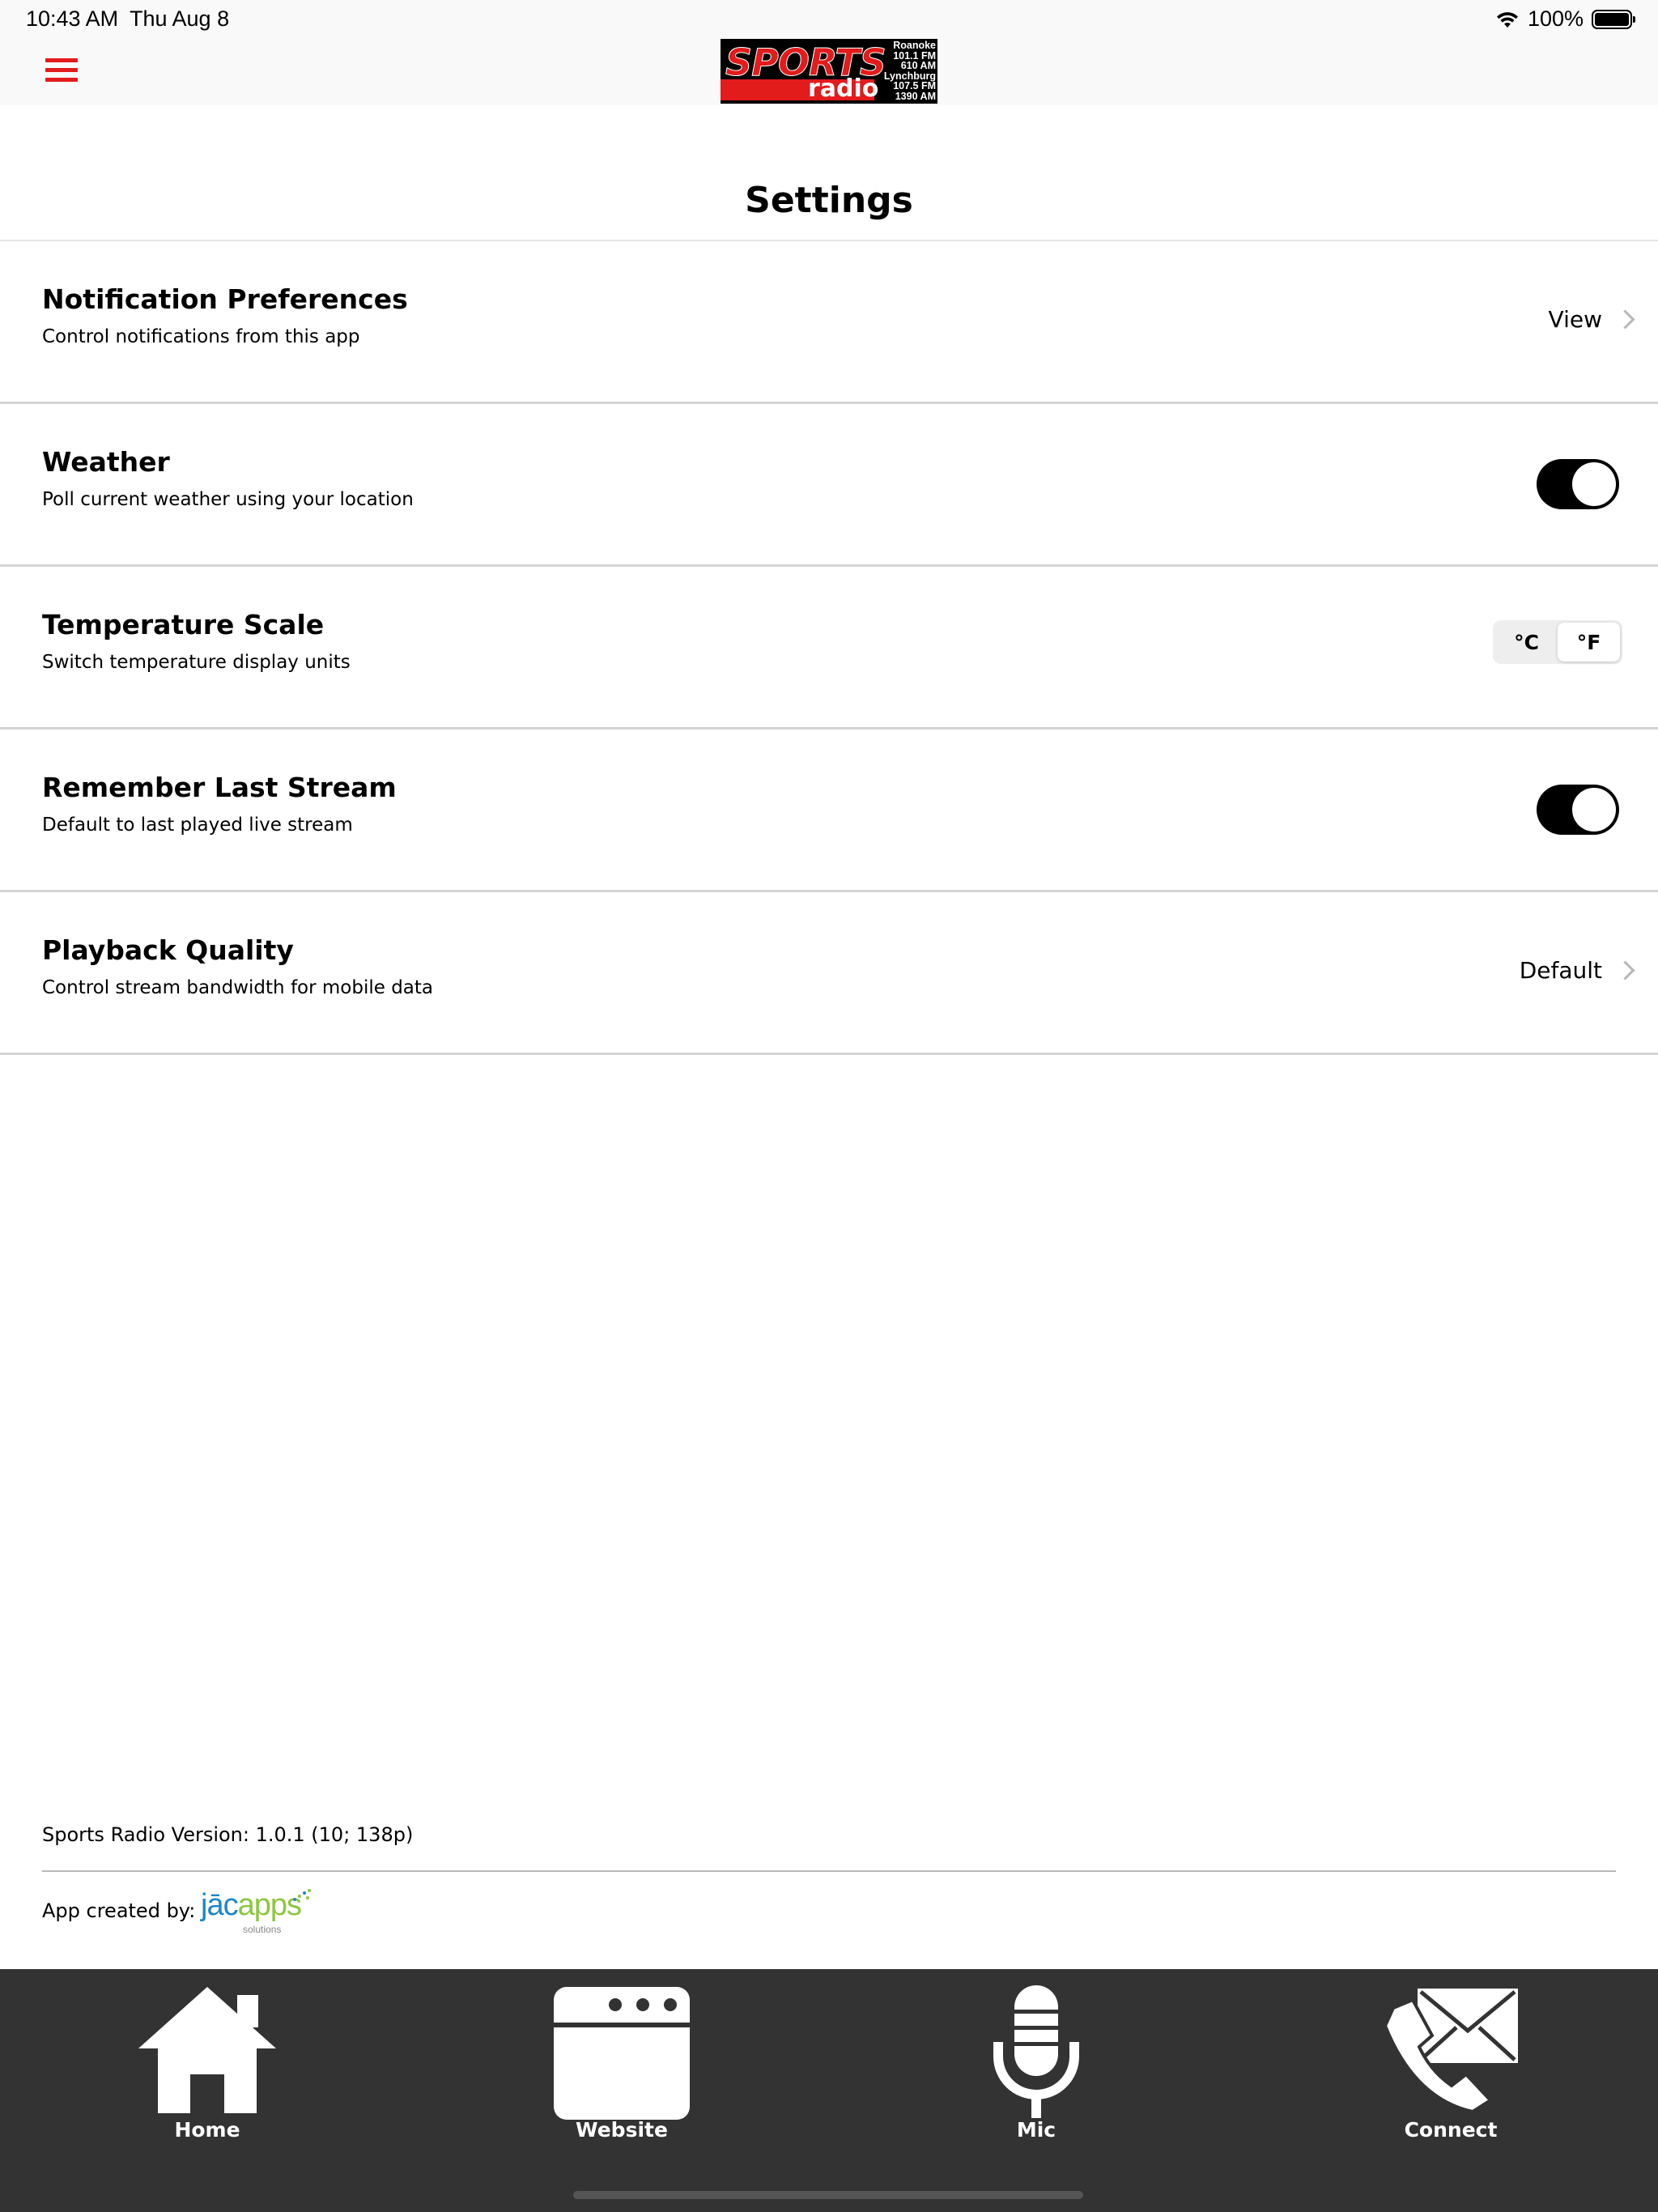  I want to click on setting-subtitle: Default to last played live stream, so click(197, 825).